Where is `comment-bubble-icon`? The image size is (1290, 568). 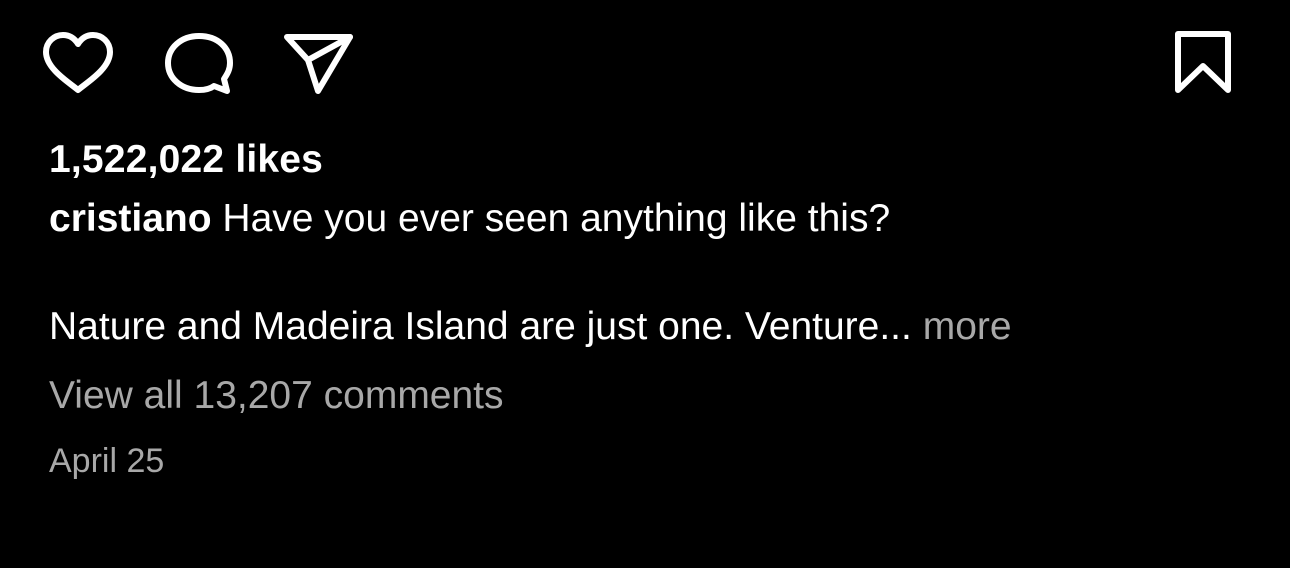
comment-bubble-icon is located at coordinates (199, 63).